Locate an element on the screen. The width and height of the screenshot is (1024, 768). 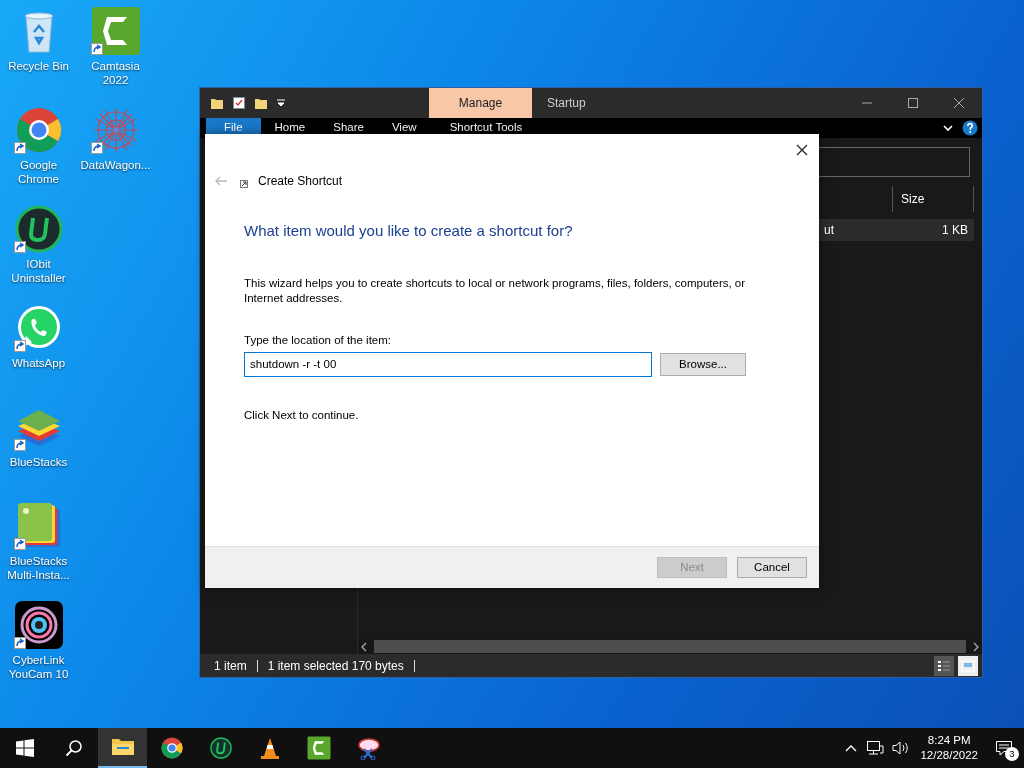
ribbon-tab: Home is located at coordinates (290, 128).